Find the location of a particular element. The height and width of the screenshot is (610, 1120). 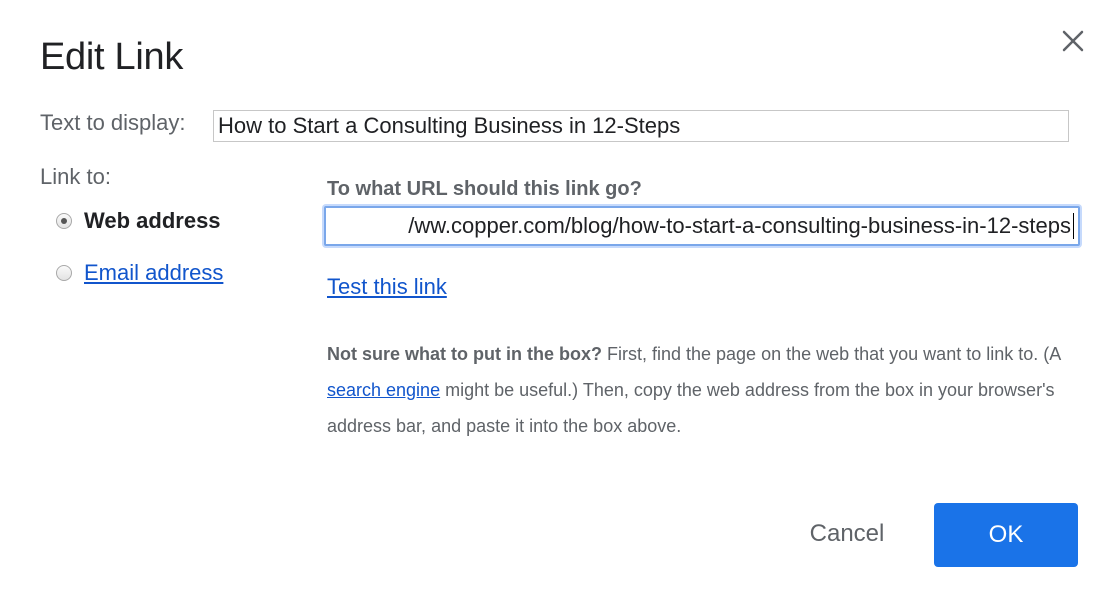

url-heading: To what URL should this link go? is located at coordinates (484, 189).